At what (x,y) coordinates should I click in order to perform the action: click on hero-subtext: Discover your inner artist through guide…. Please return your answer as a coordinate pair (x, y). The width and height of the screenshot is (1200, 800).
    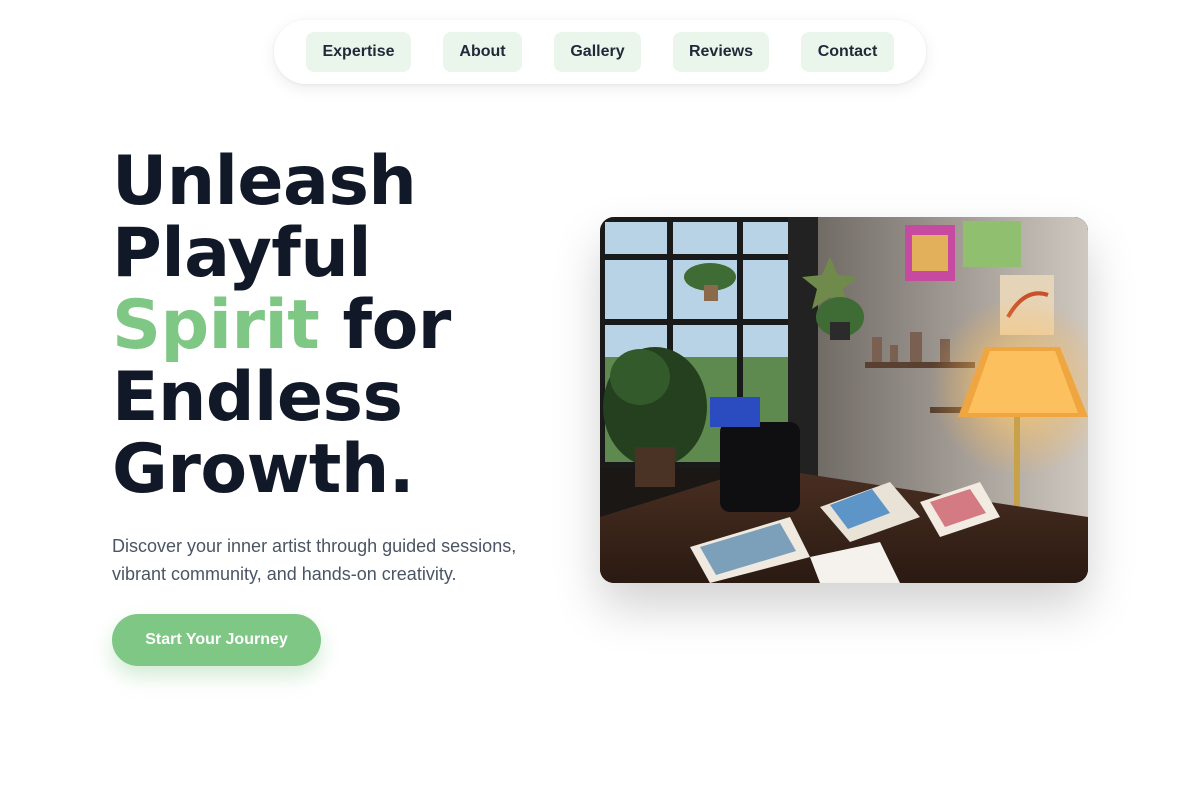
    Looking at the image, I should click on (314, 560).